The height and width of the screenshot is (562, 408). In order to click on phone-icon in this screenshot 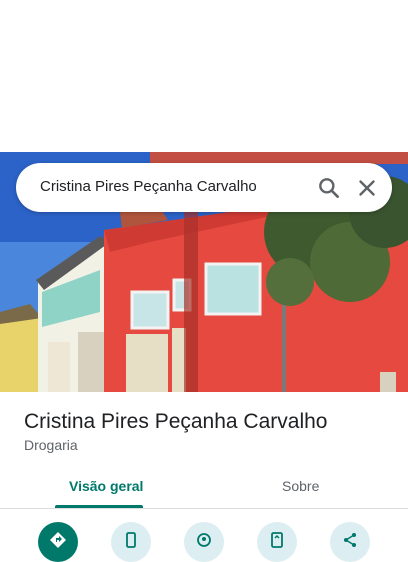, I will do `click(131, 540)`.